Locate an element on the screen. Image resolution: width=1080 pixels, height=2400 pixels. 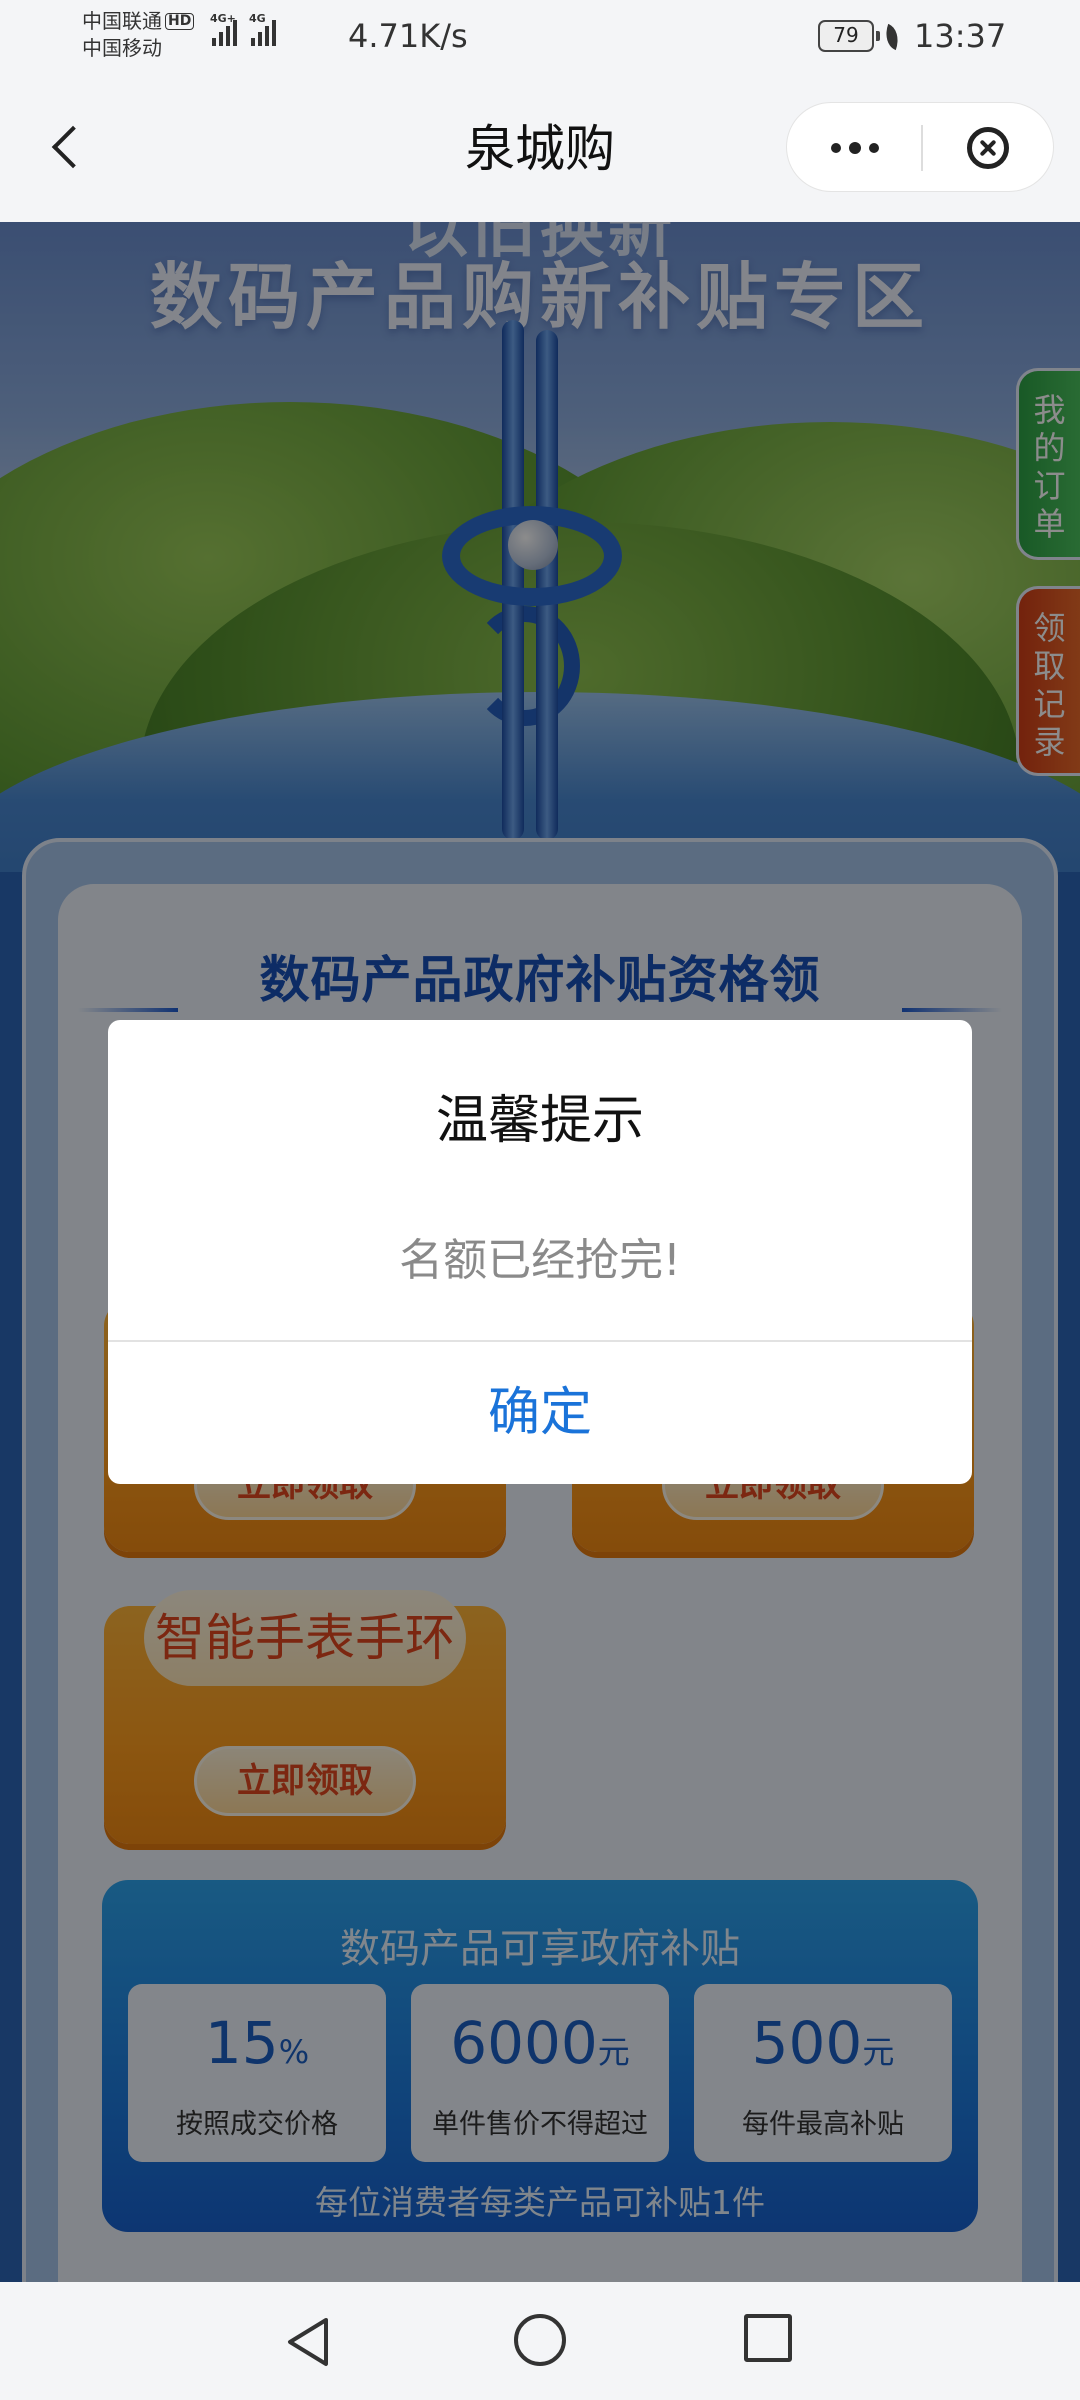
dialog-message: 名额已经抢完! is located at coordinates (540, 1260).